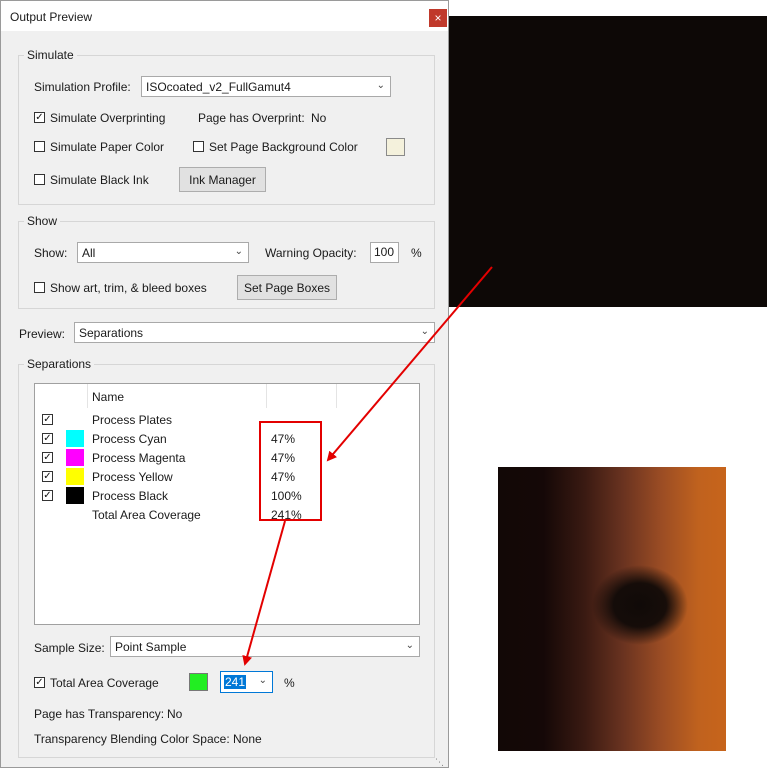 The height and width of the screenshot is (772, 767). Describe the element at coordinates (82, 87) in the screenshot. I see `simulation-profile-label: Simulation Profile:` at that location.